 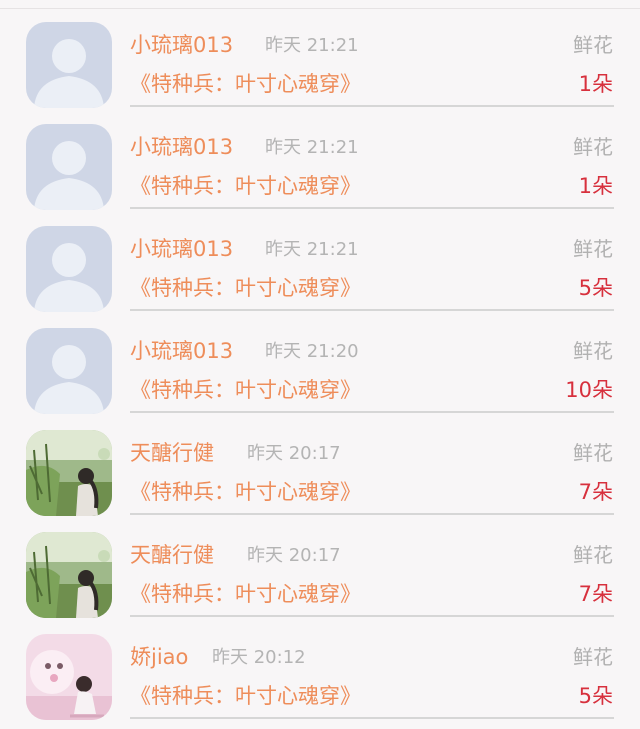 What do you see at coordinates (589, 390) in the screenshot?
I see `gift-count: 10朵` at bounding box center [589, 390].